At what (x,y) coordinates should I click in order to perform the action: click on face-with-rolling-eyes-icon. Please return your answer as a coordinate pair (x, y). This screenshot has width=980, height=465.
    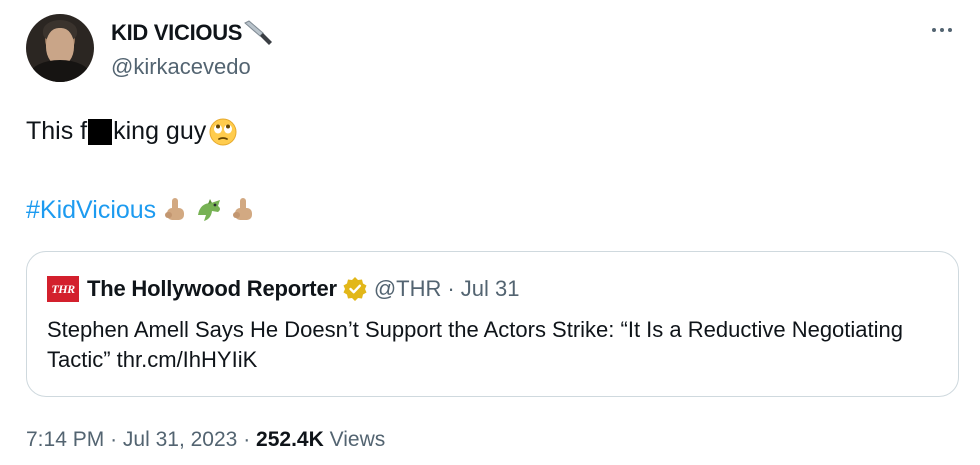
    Looking at the image, I should click on (223, 131).